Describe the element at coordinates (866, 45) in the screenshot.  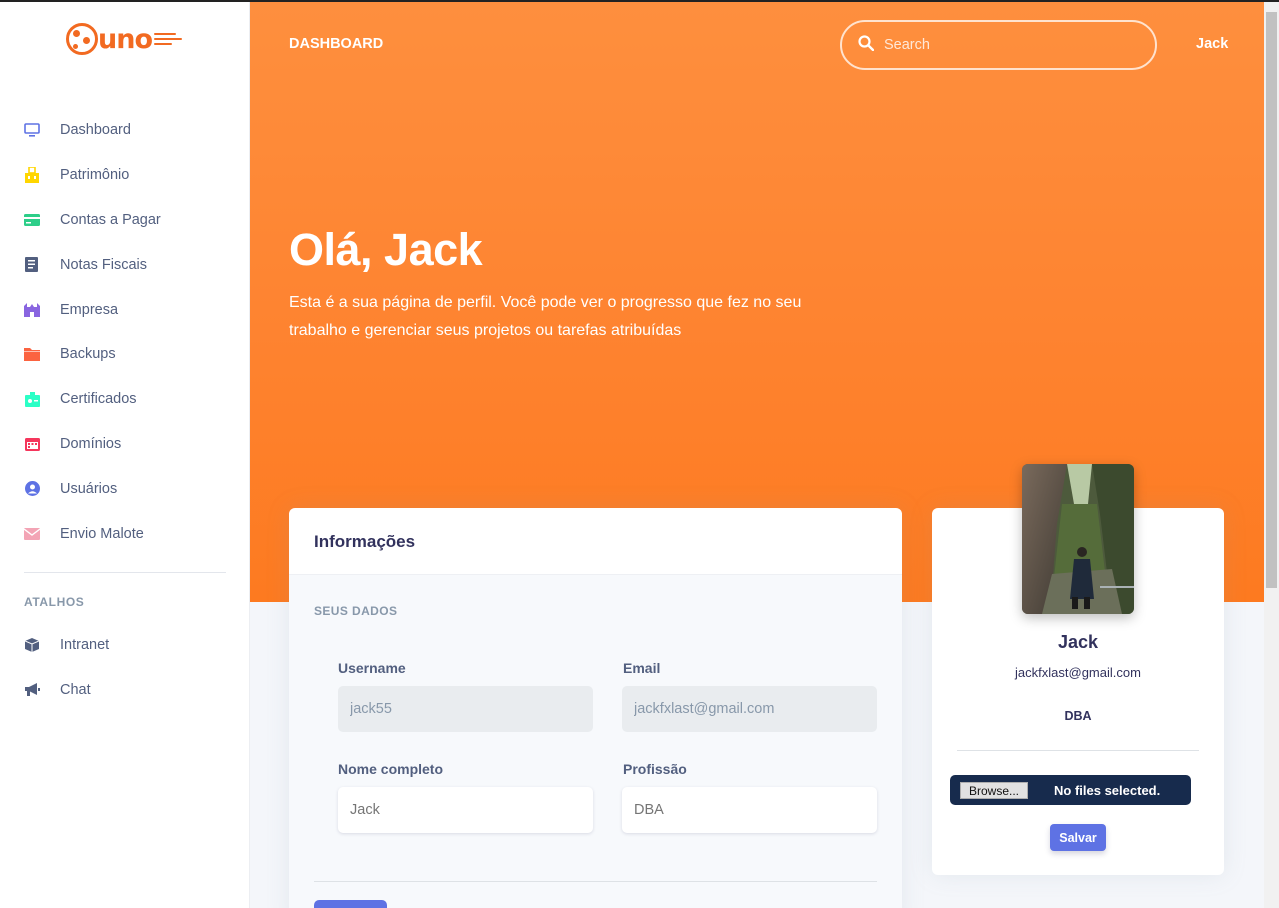
I see `search-icon` at that location.